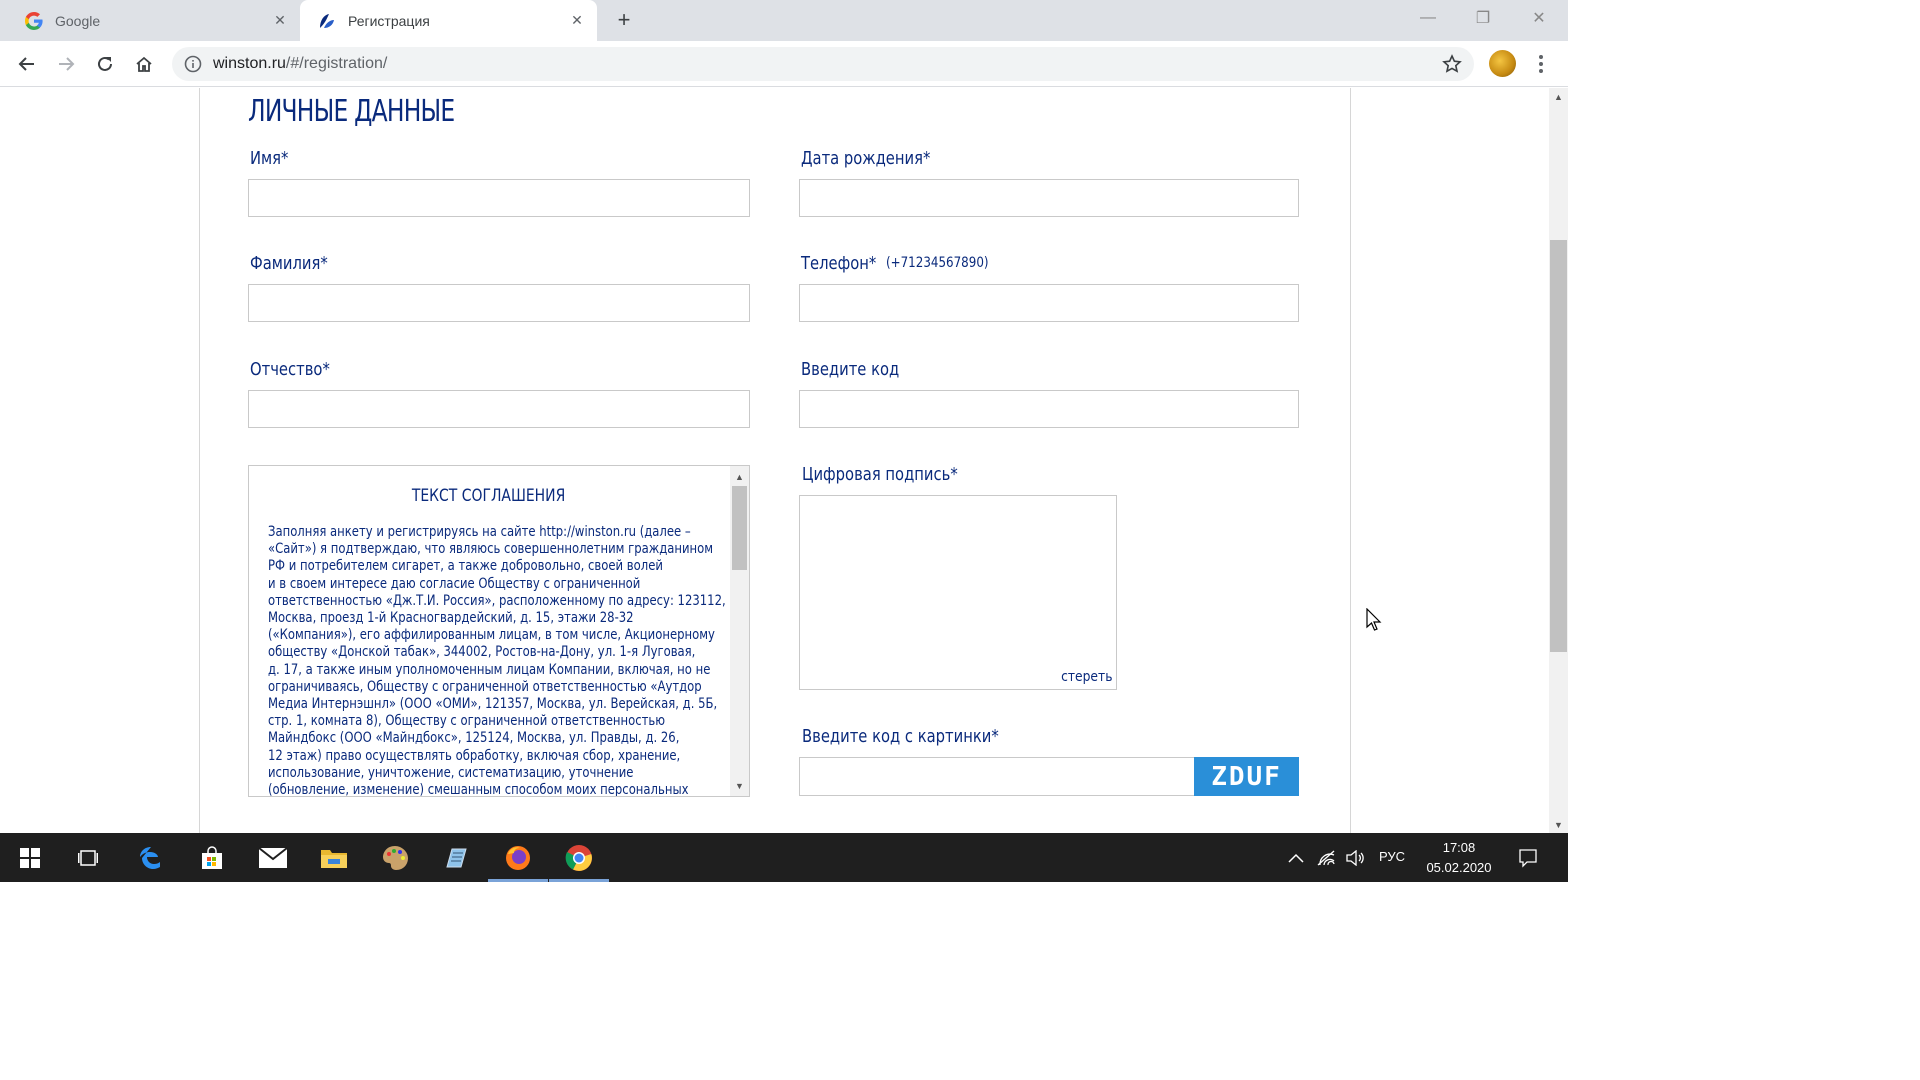 The width and height of the screenshot is (1920, 1080). I want to click on url-text: winston.ru/#/registration/, so click(300, 63).